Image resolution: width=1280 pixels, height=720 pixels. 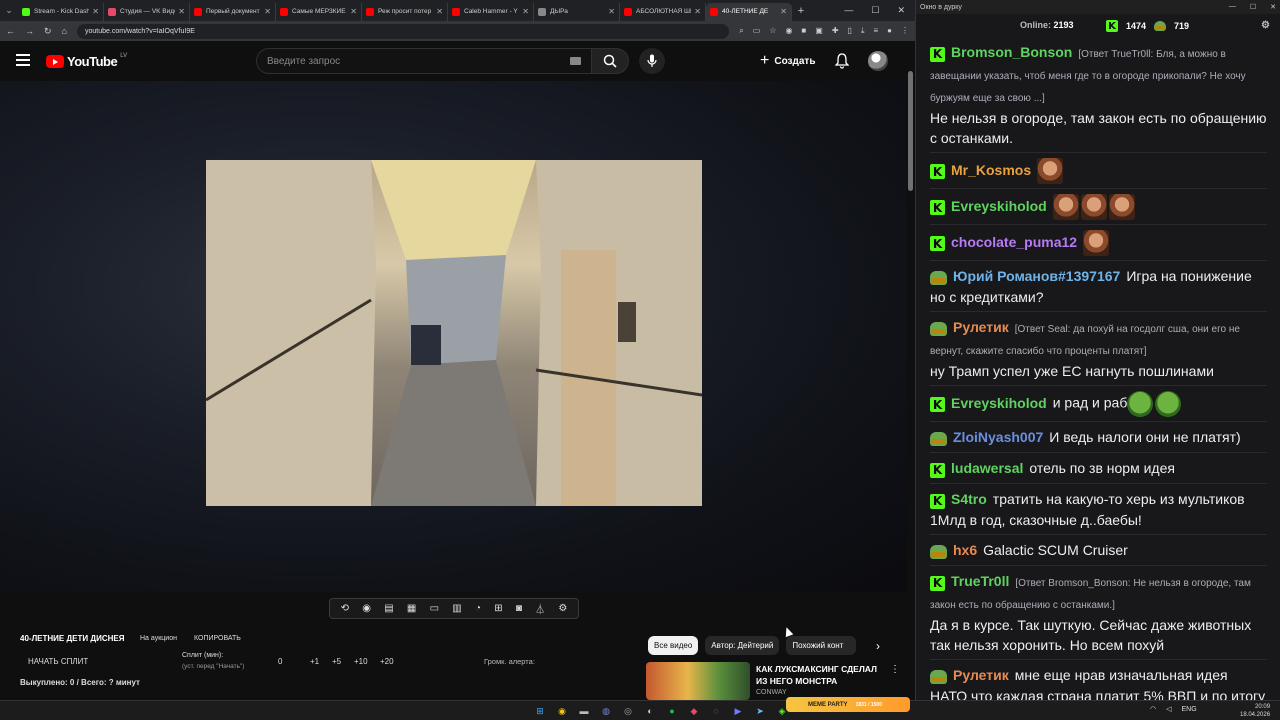 What do you see at coordinates (650, 711) in the screenshot?
I see `steam-icon: ◐` at bounding box center [650, 711].